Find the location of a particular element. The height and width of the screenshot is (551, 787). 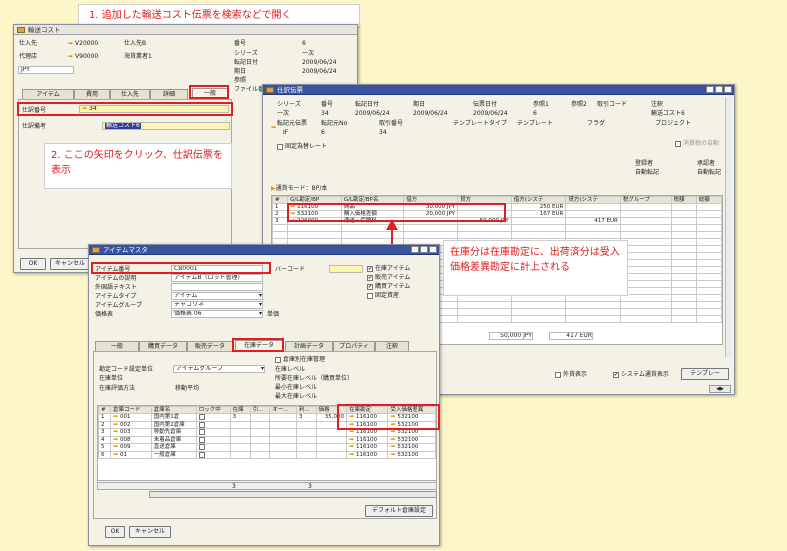

landed-cost-titlebar: 輸送コスト is located at coordinates (185, 30).